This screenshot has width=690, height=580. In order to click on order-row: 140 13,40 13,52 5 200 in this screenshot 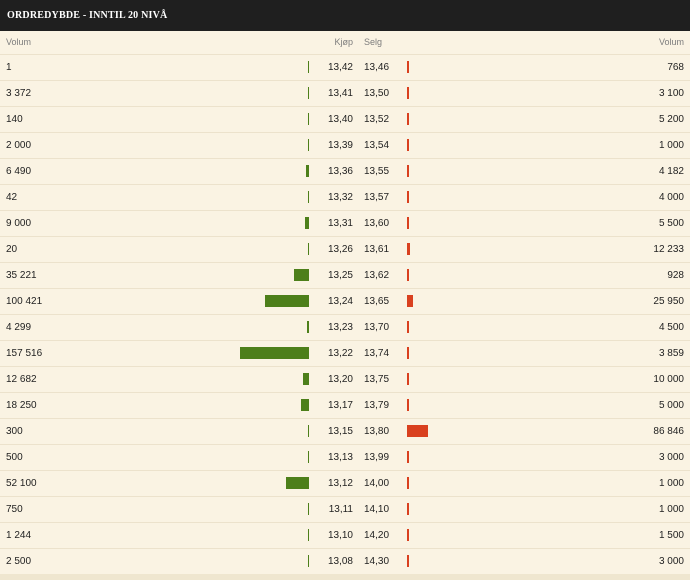, I will do `click(345, 119)`.